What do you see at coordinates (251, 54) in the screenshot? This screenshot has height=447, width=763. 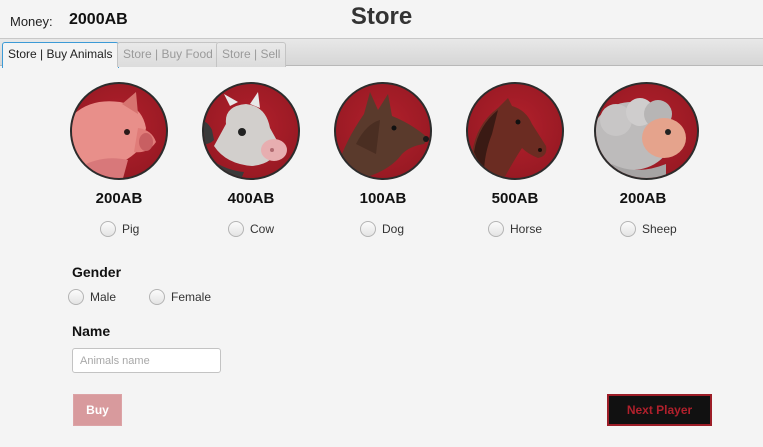 I see `tab-sell: Store | Sell` at bounding box center [251, 54].